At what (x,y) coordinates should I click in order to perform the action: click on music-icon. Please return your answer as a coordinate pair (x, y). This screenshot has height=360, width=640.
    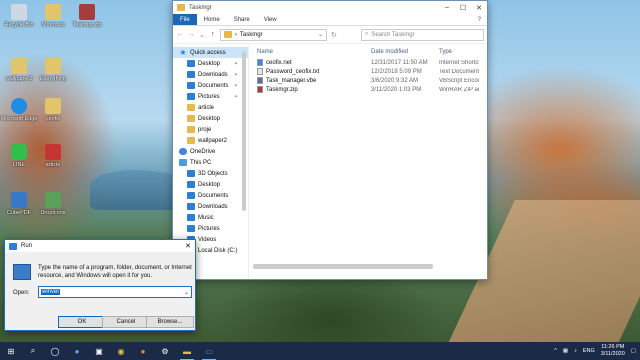
    Looking at the image, I should click on (191, 217).